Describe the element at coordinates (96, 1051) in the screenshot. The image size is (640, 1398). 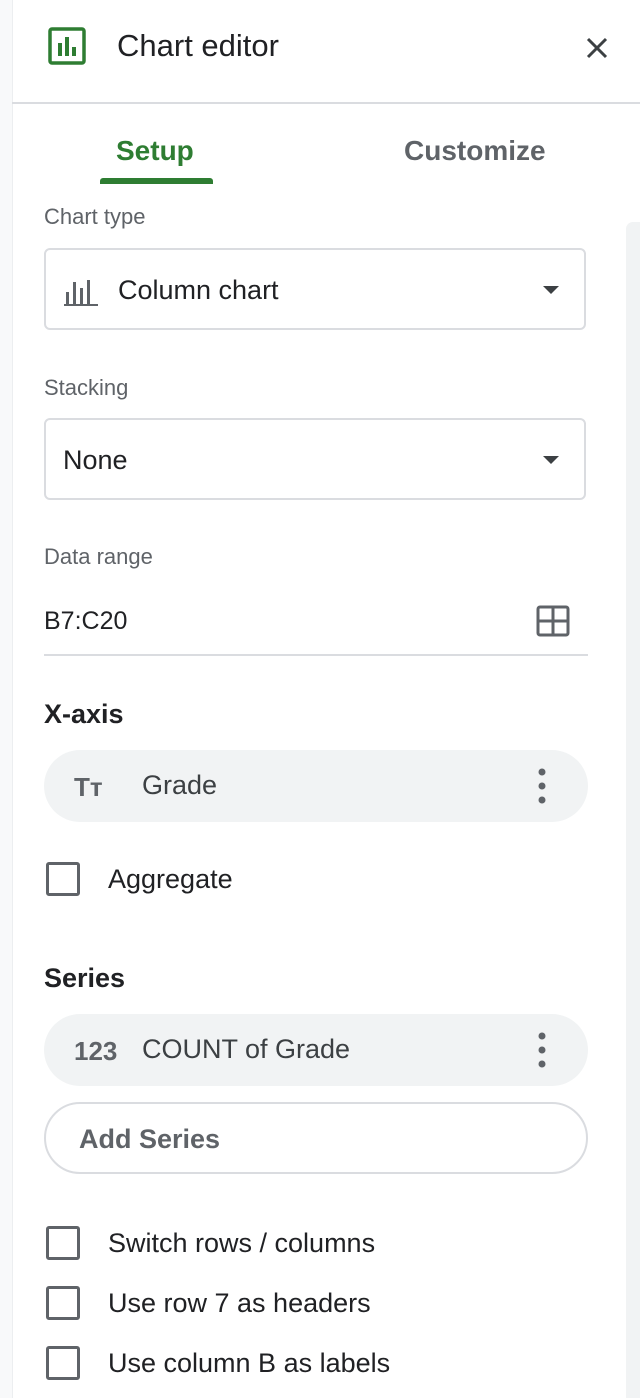
I see `number-type-icon: 123` at that location.